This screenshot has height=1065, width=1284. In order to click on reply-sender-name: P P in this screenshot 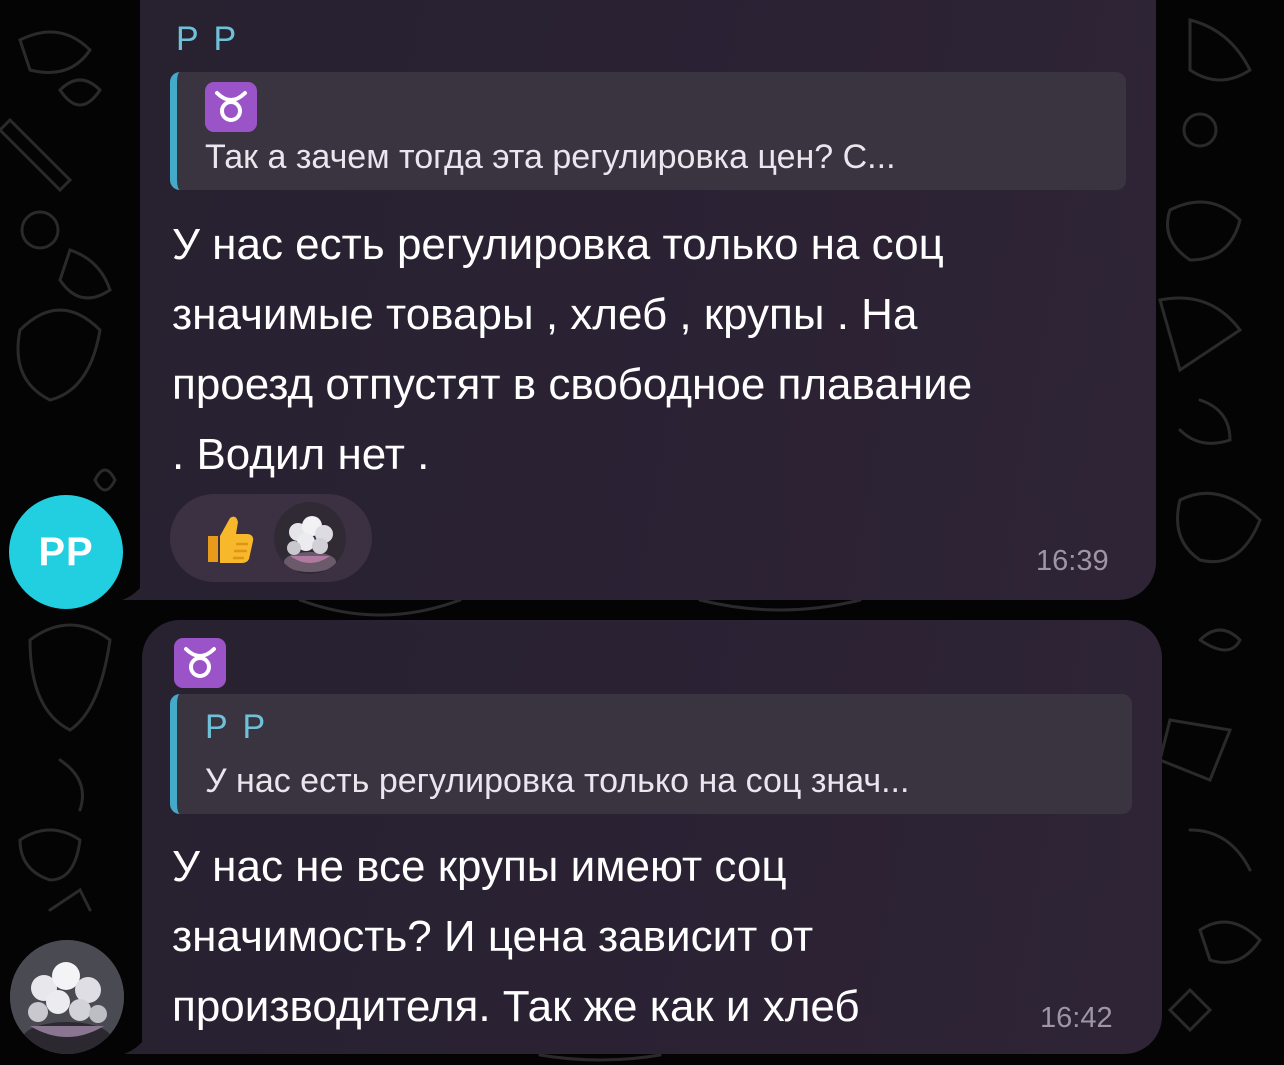, I will do `click(237, 727)`.